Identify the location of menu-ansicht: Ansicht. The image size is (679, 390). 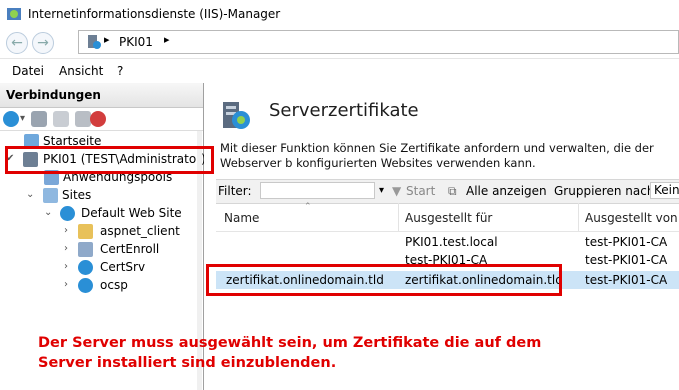
(81, 71).